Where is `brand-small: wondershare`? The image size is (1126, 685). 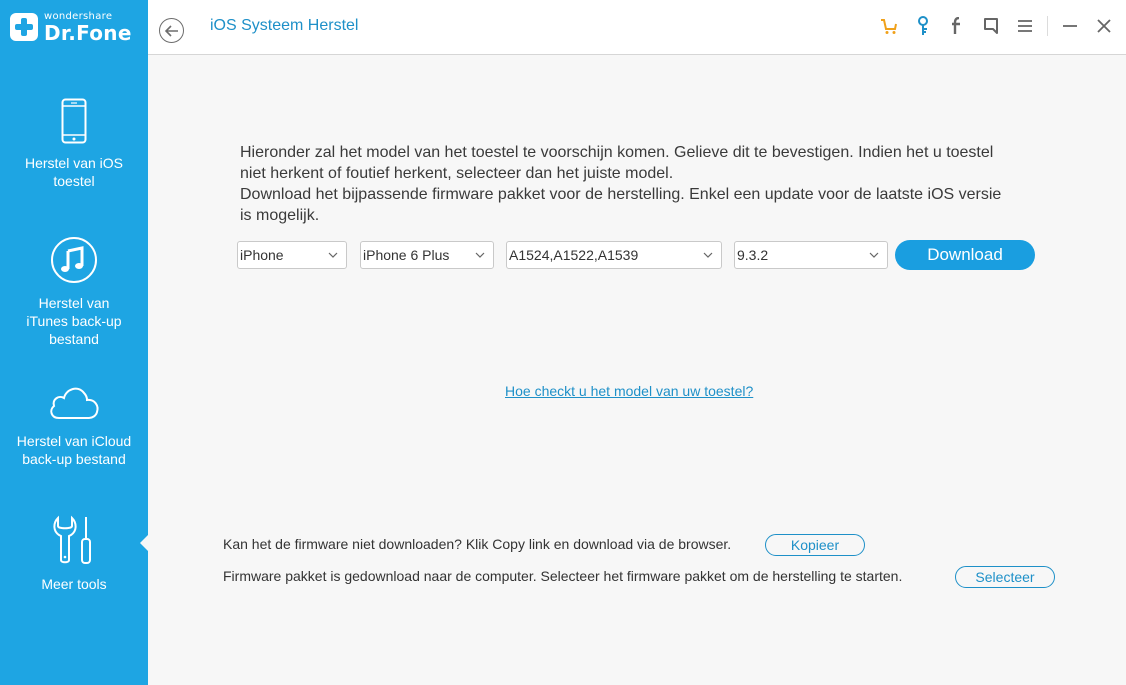 brand-small: wondershare is located at coordinates (78, 16).